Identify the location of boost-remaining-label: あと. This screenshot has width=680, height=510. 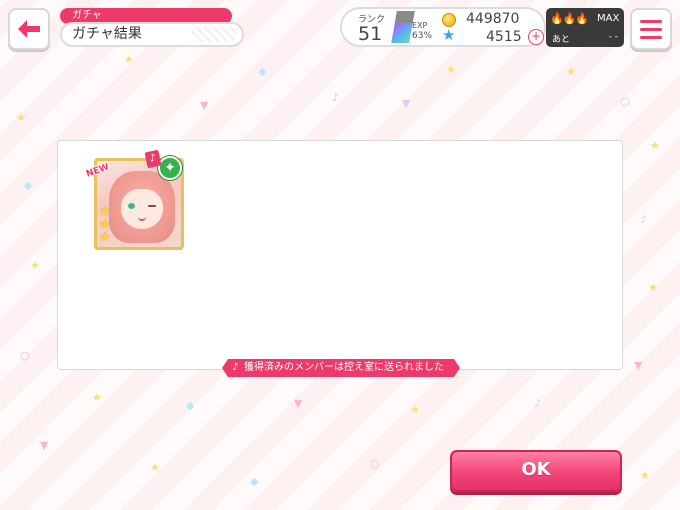
(561, 40).